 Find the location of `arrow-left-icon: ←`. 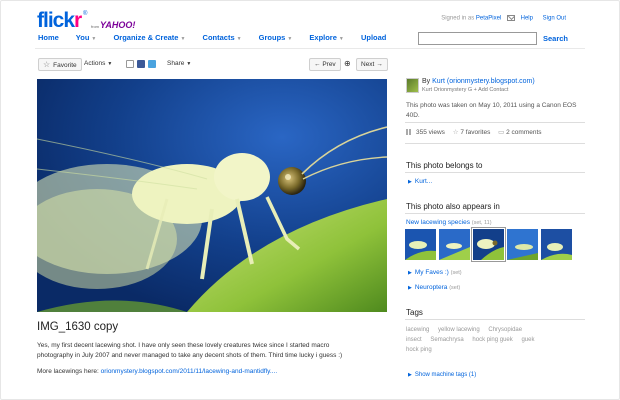

arrow-left-icon: ← is located at coordinates (317, 64).